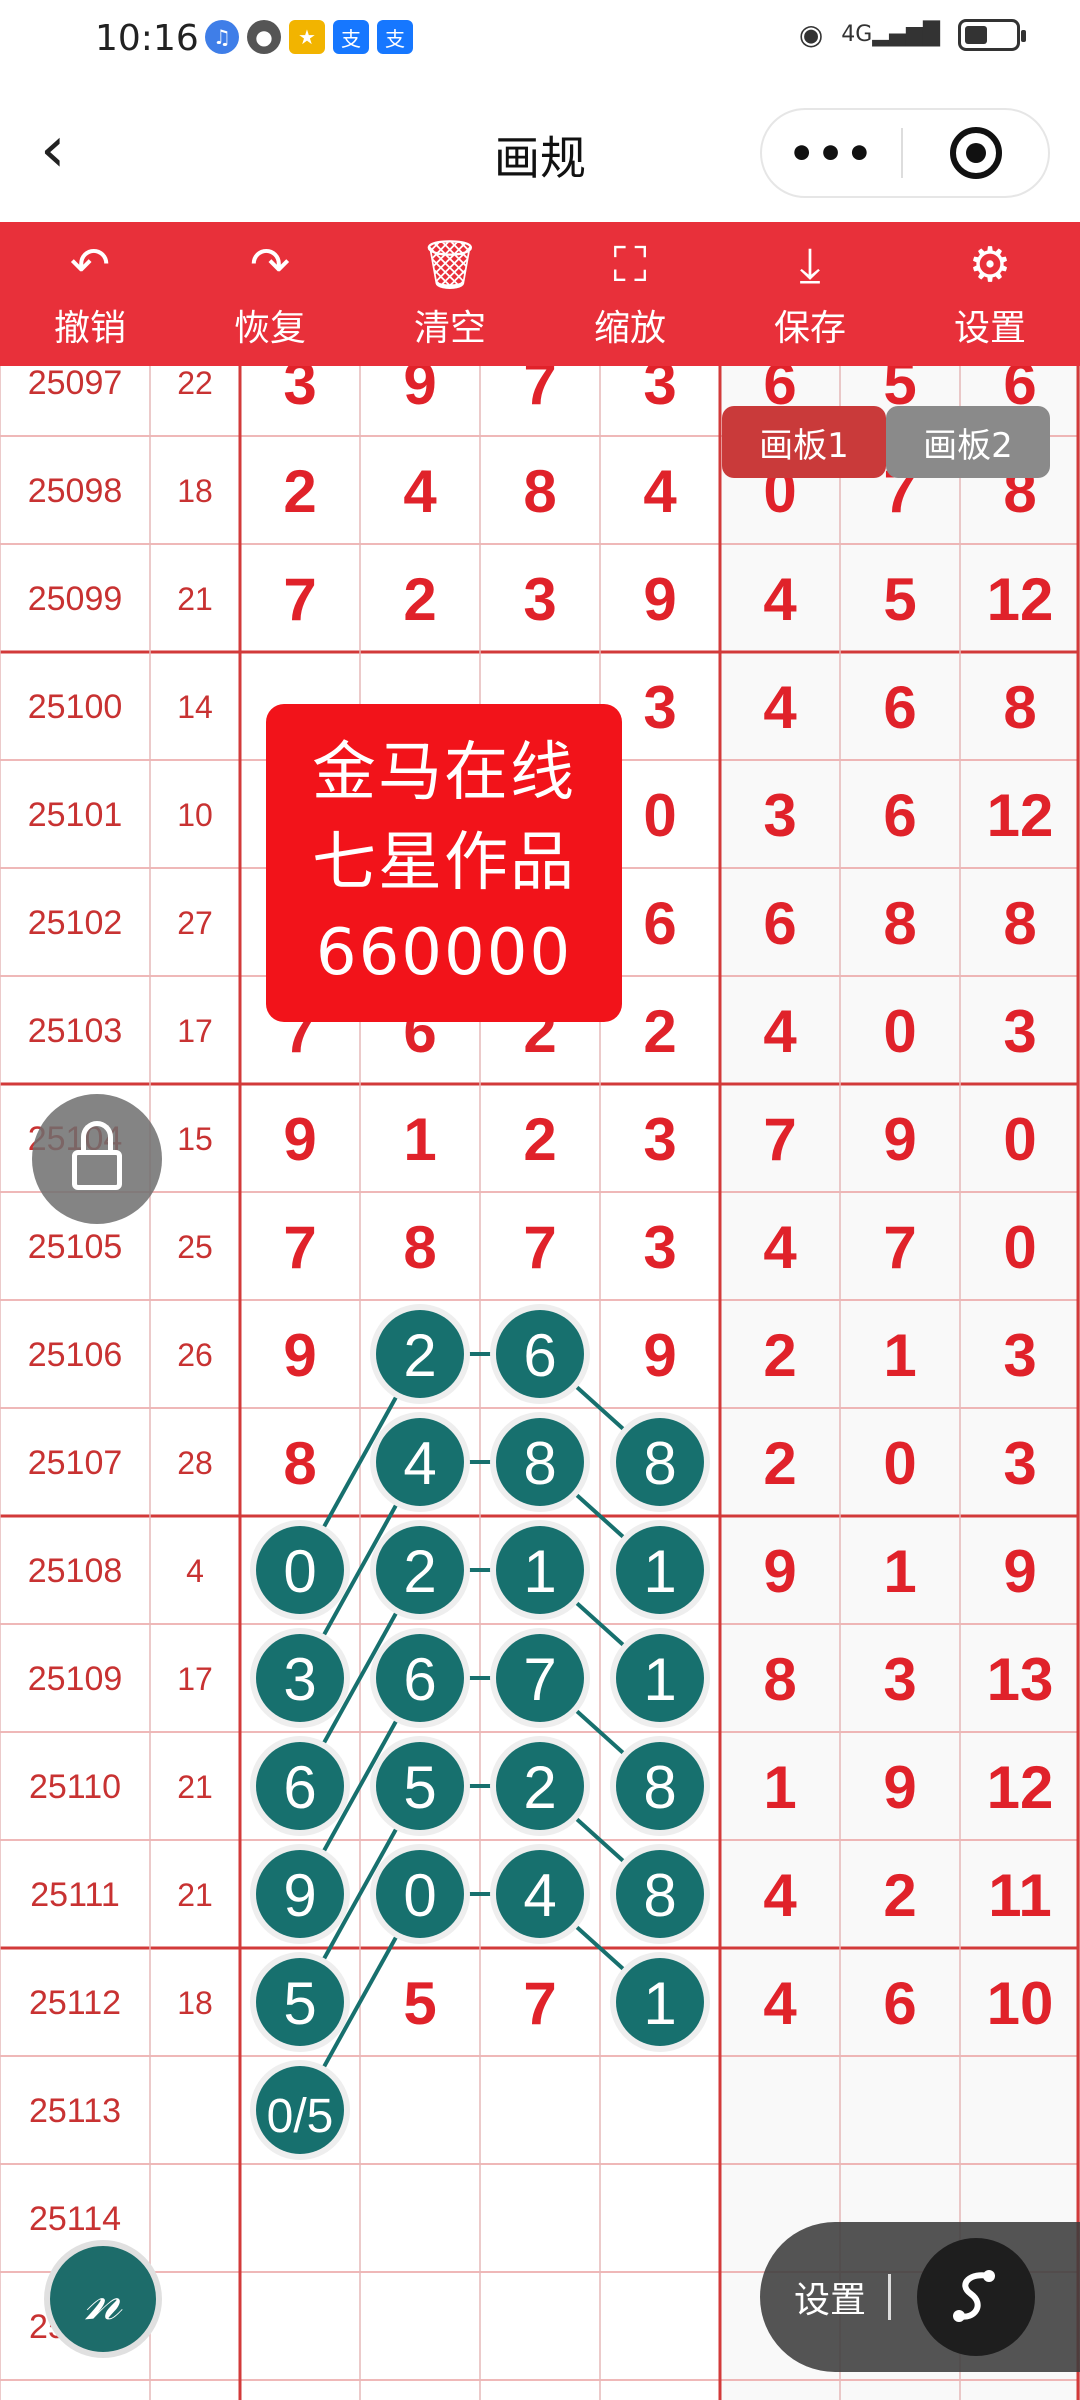  What do you see at coordinates (450, 294) in the screenshot?
I see `clear-button: 🗑 清空` at bounding box center [450, 294].